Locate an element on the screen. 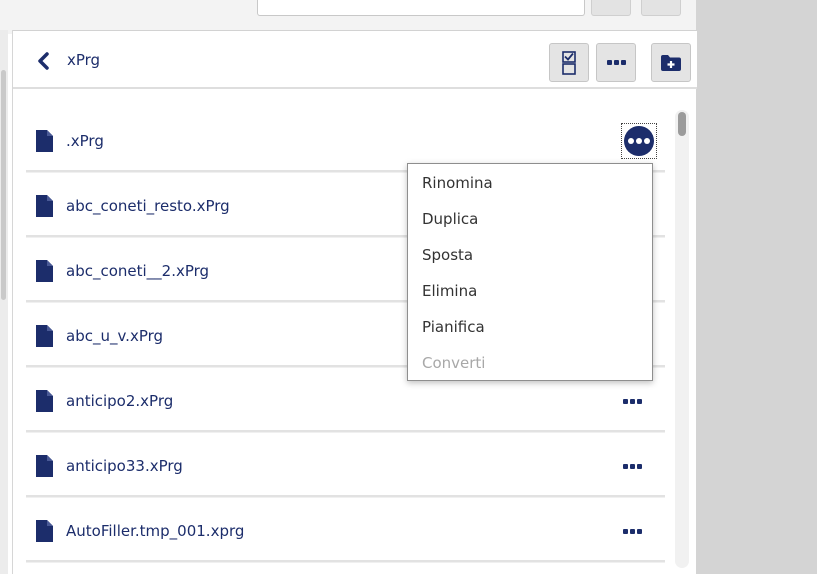 This screenshot has width=817, height=574. menu-item-rename: Rinomina is located at coordinates (457, 183).